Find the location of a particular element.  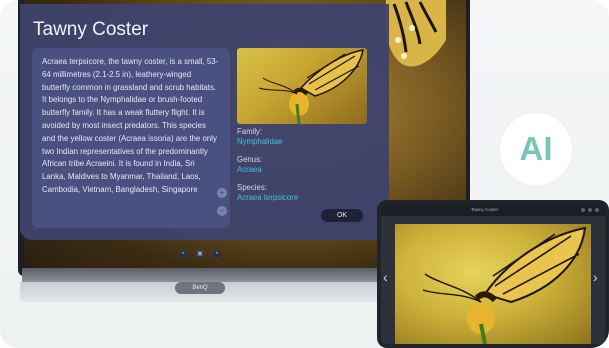

tablet-butterfly-photo is located at coordinates (493, 284).